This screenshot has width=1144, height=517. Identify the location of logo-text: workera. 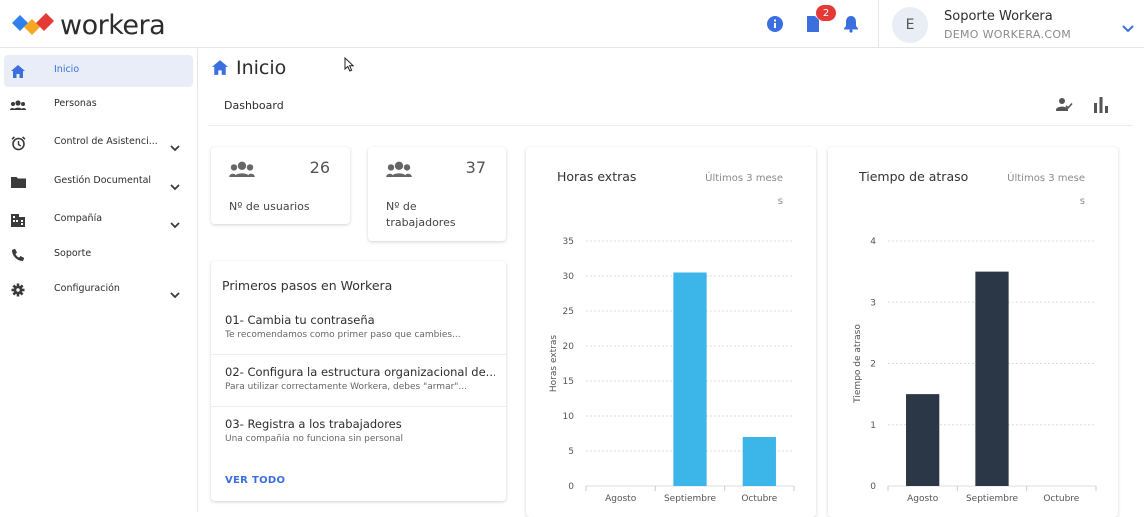
(113, 25).